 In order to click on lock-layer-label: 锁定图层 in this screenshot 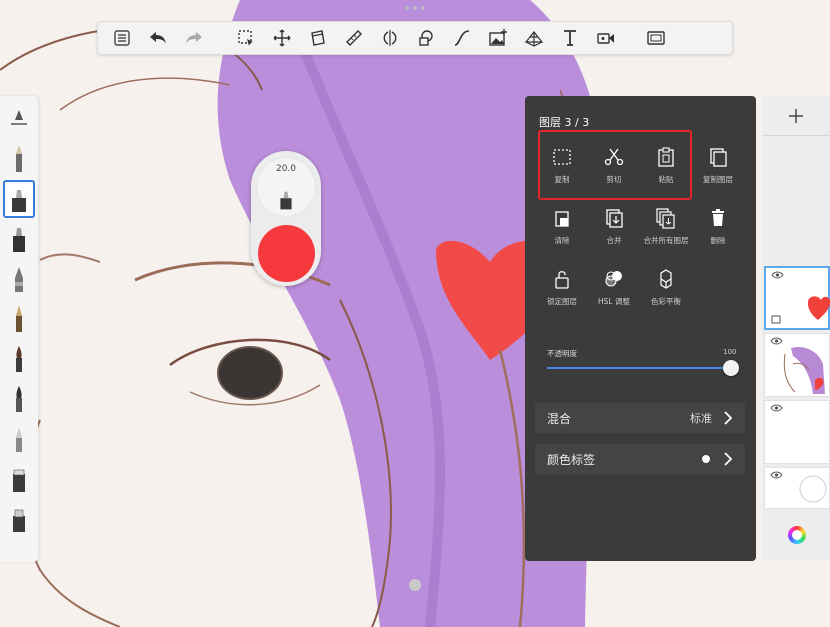, I will do `click(562, 301)`.